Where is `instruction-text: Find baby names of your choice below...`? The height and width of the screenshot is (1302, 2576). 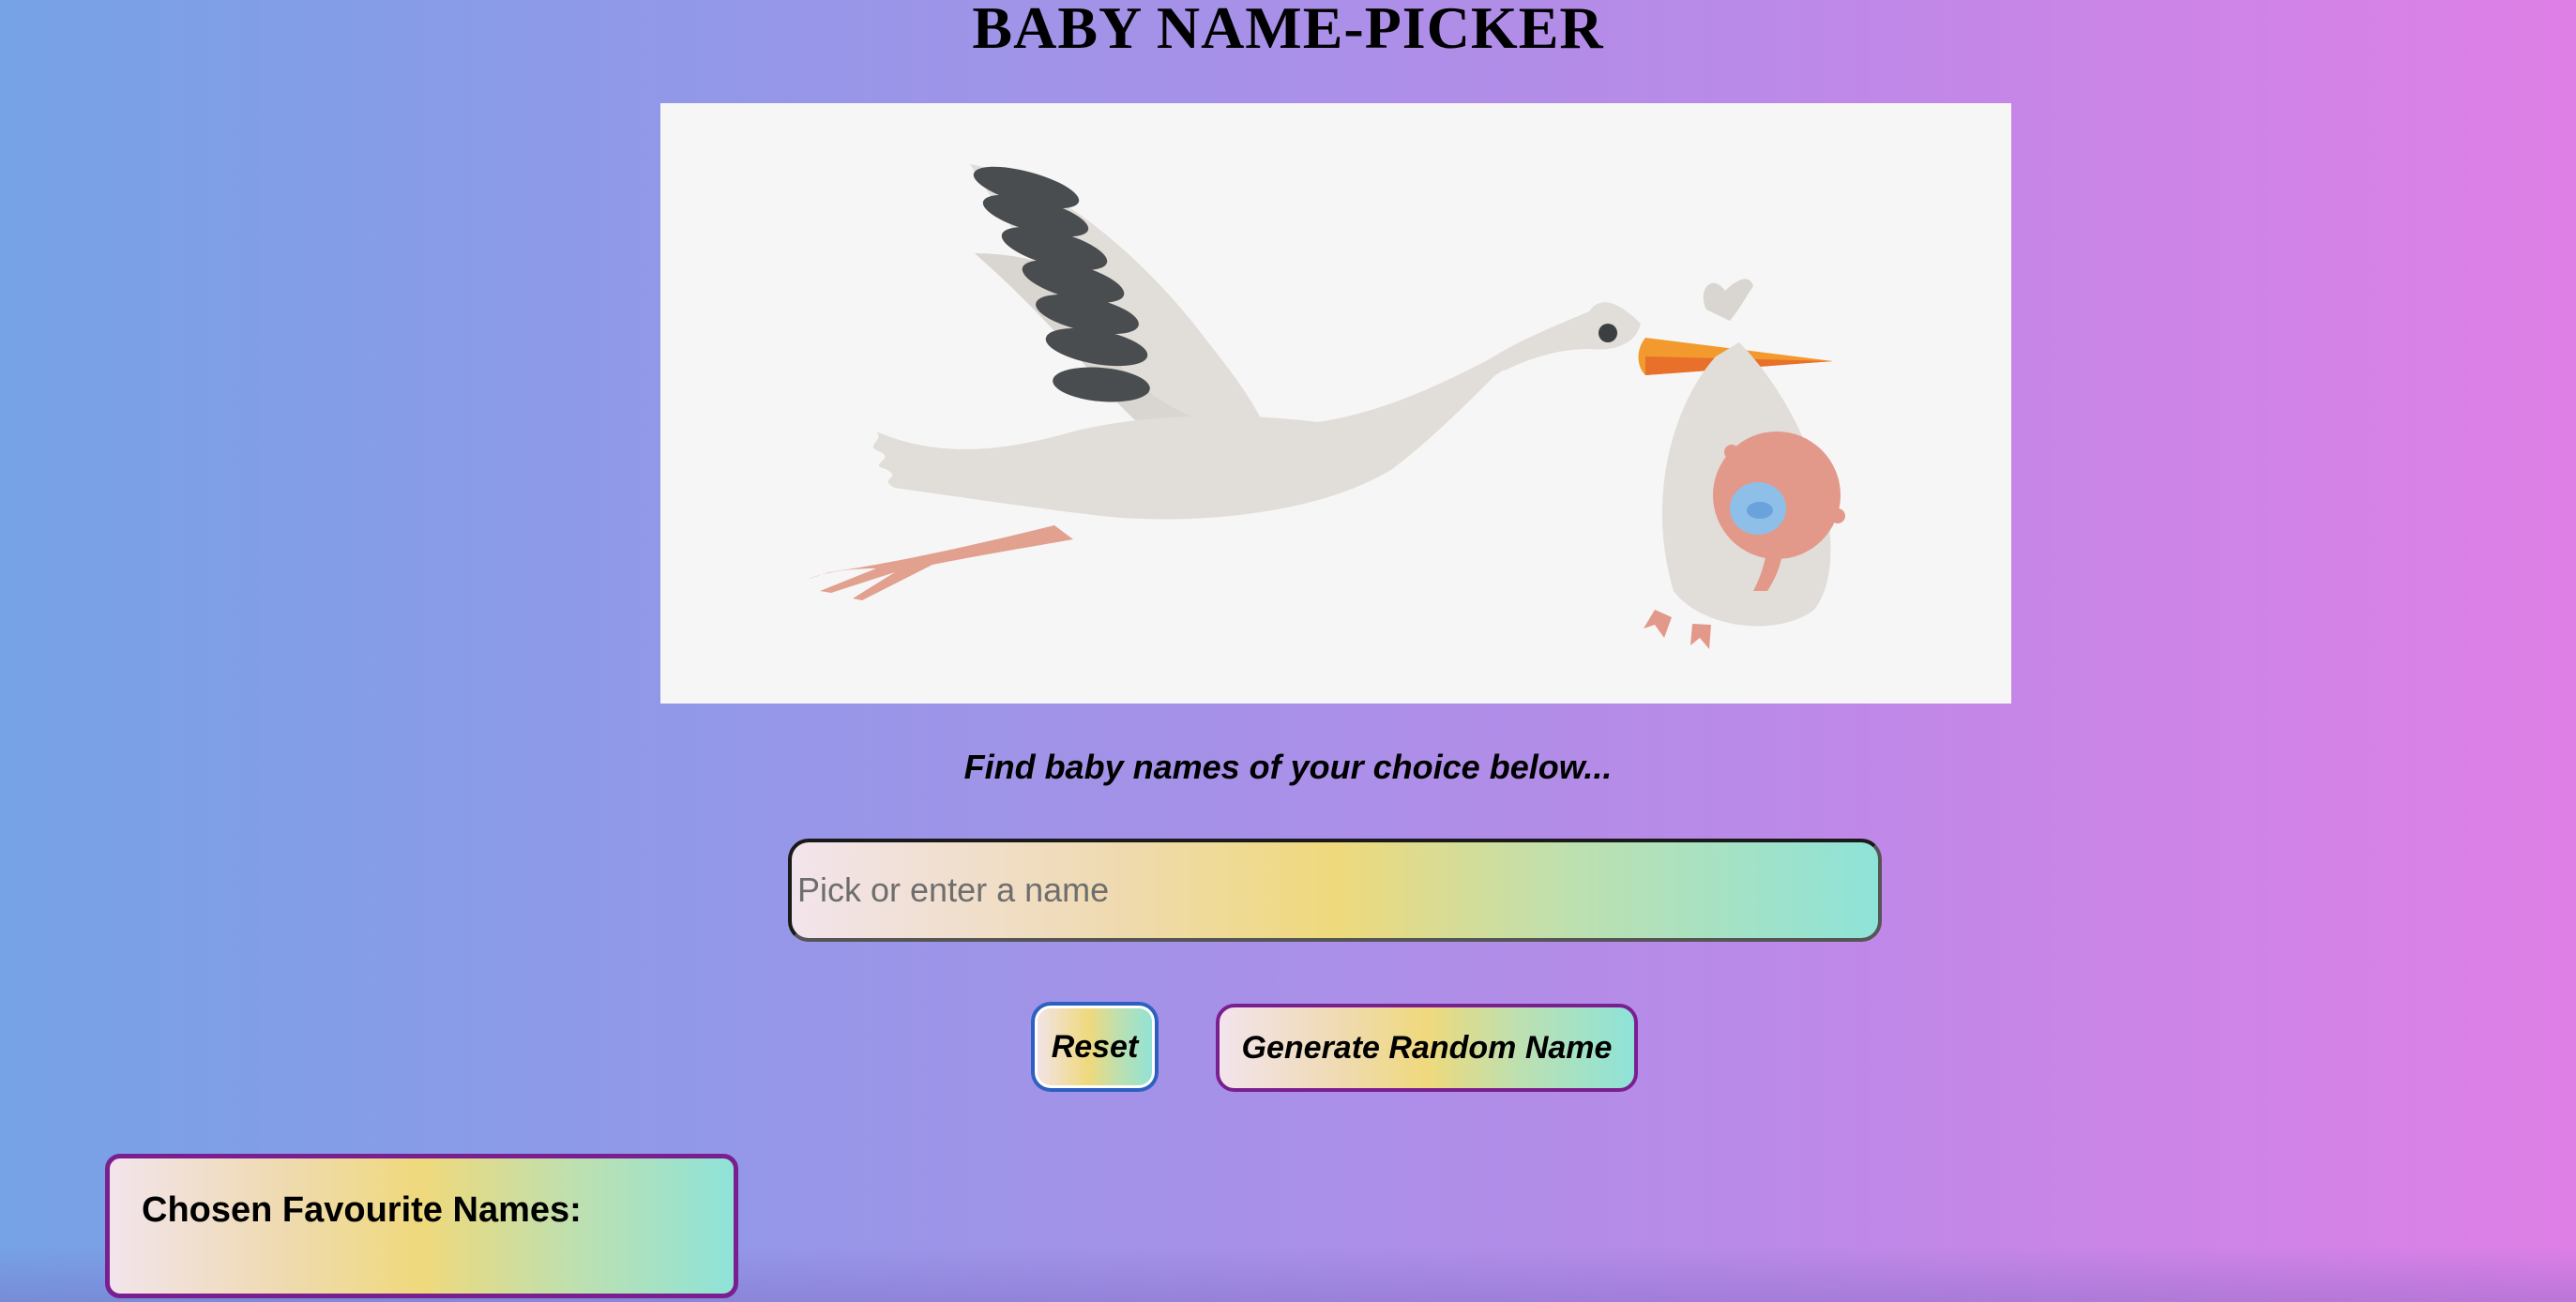
instruction-text: Find baby names of your choice below... is located at coordinates (1288, 767).